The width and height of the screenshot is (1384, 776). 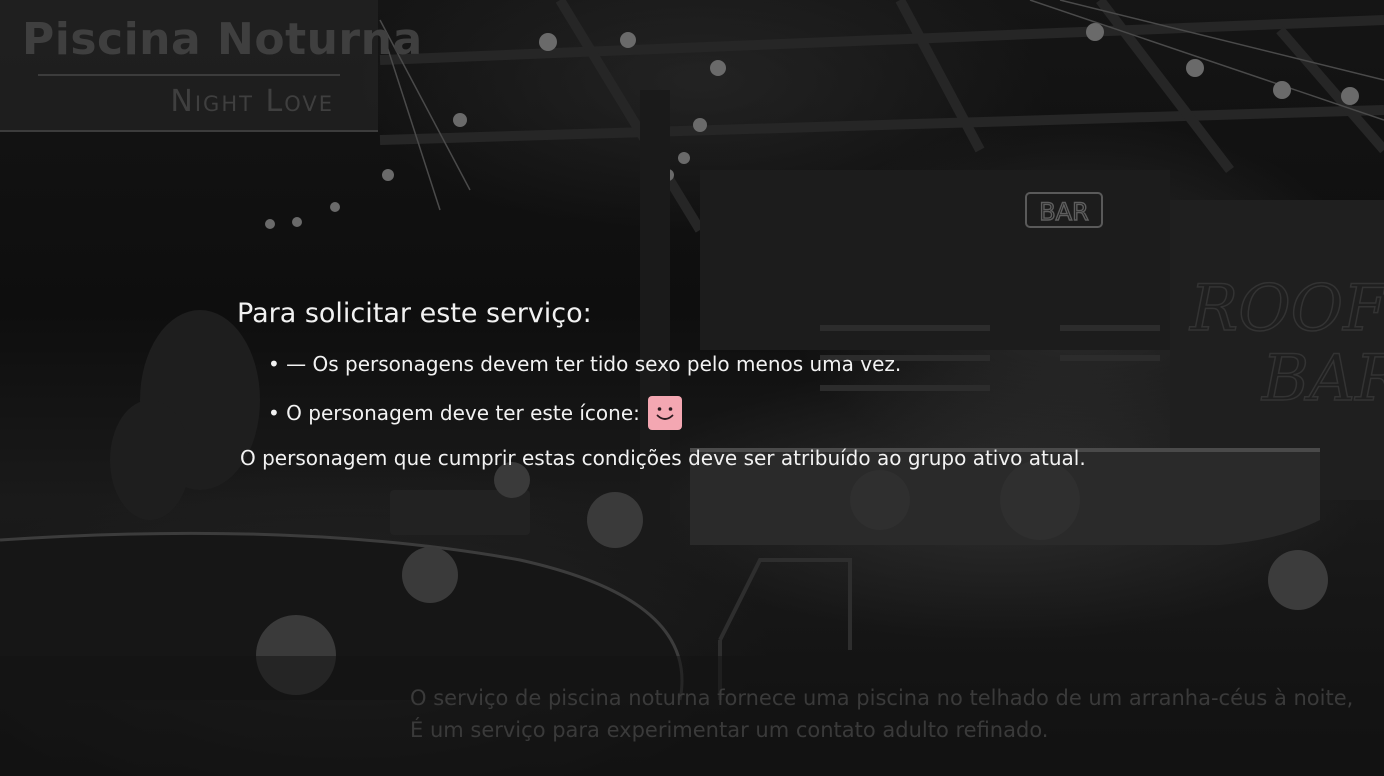 I want to click on bar-building, so click(x=935, y=260).